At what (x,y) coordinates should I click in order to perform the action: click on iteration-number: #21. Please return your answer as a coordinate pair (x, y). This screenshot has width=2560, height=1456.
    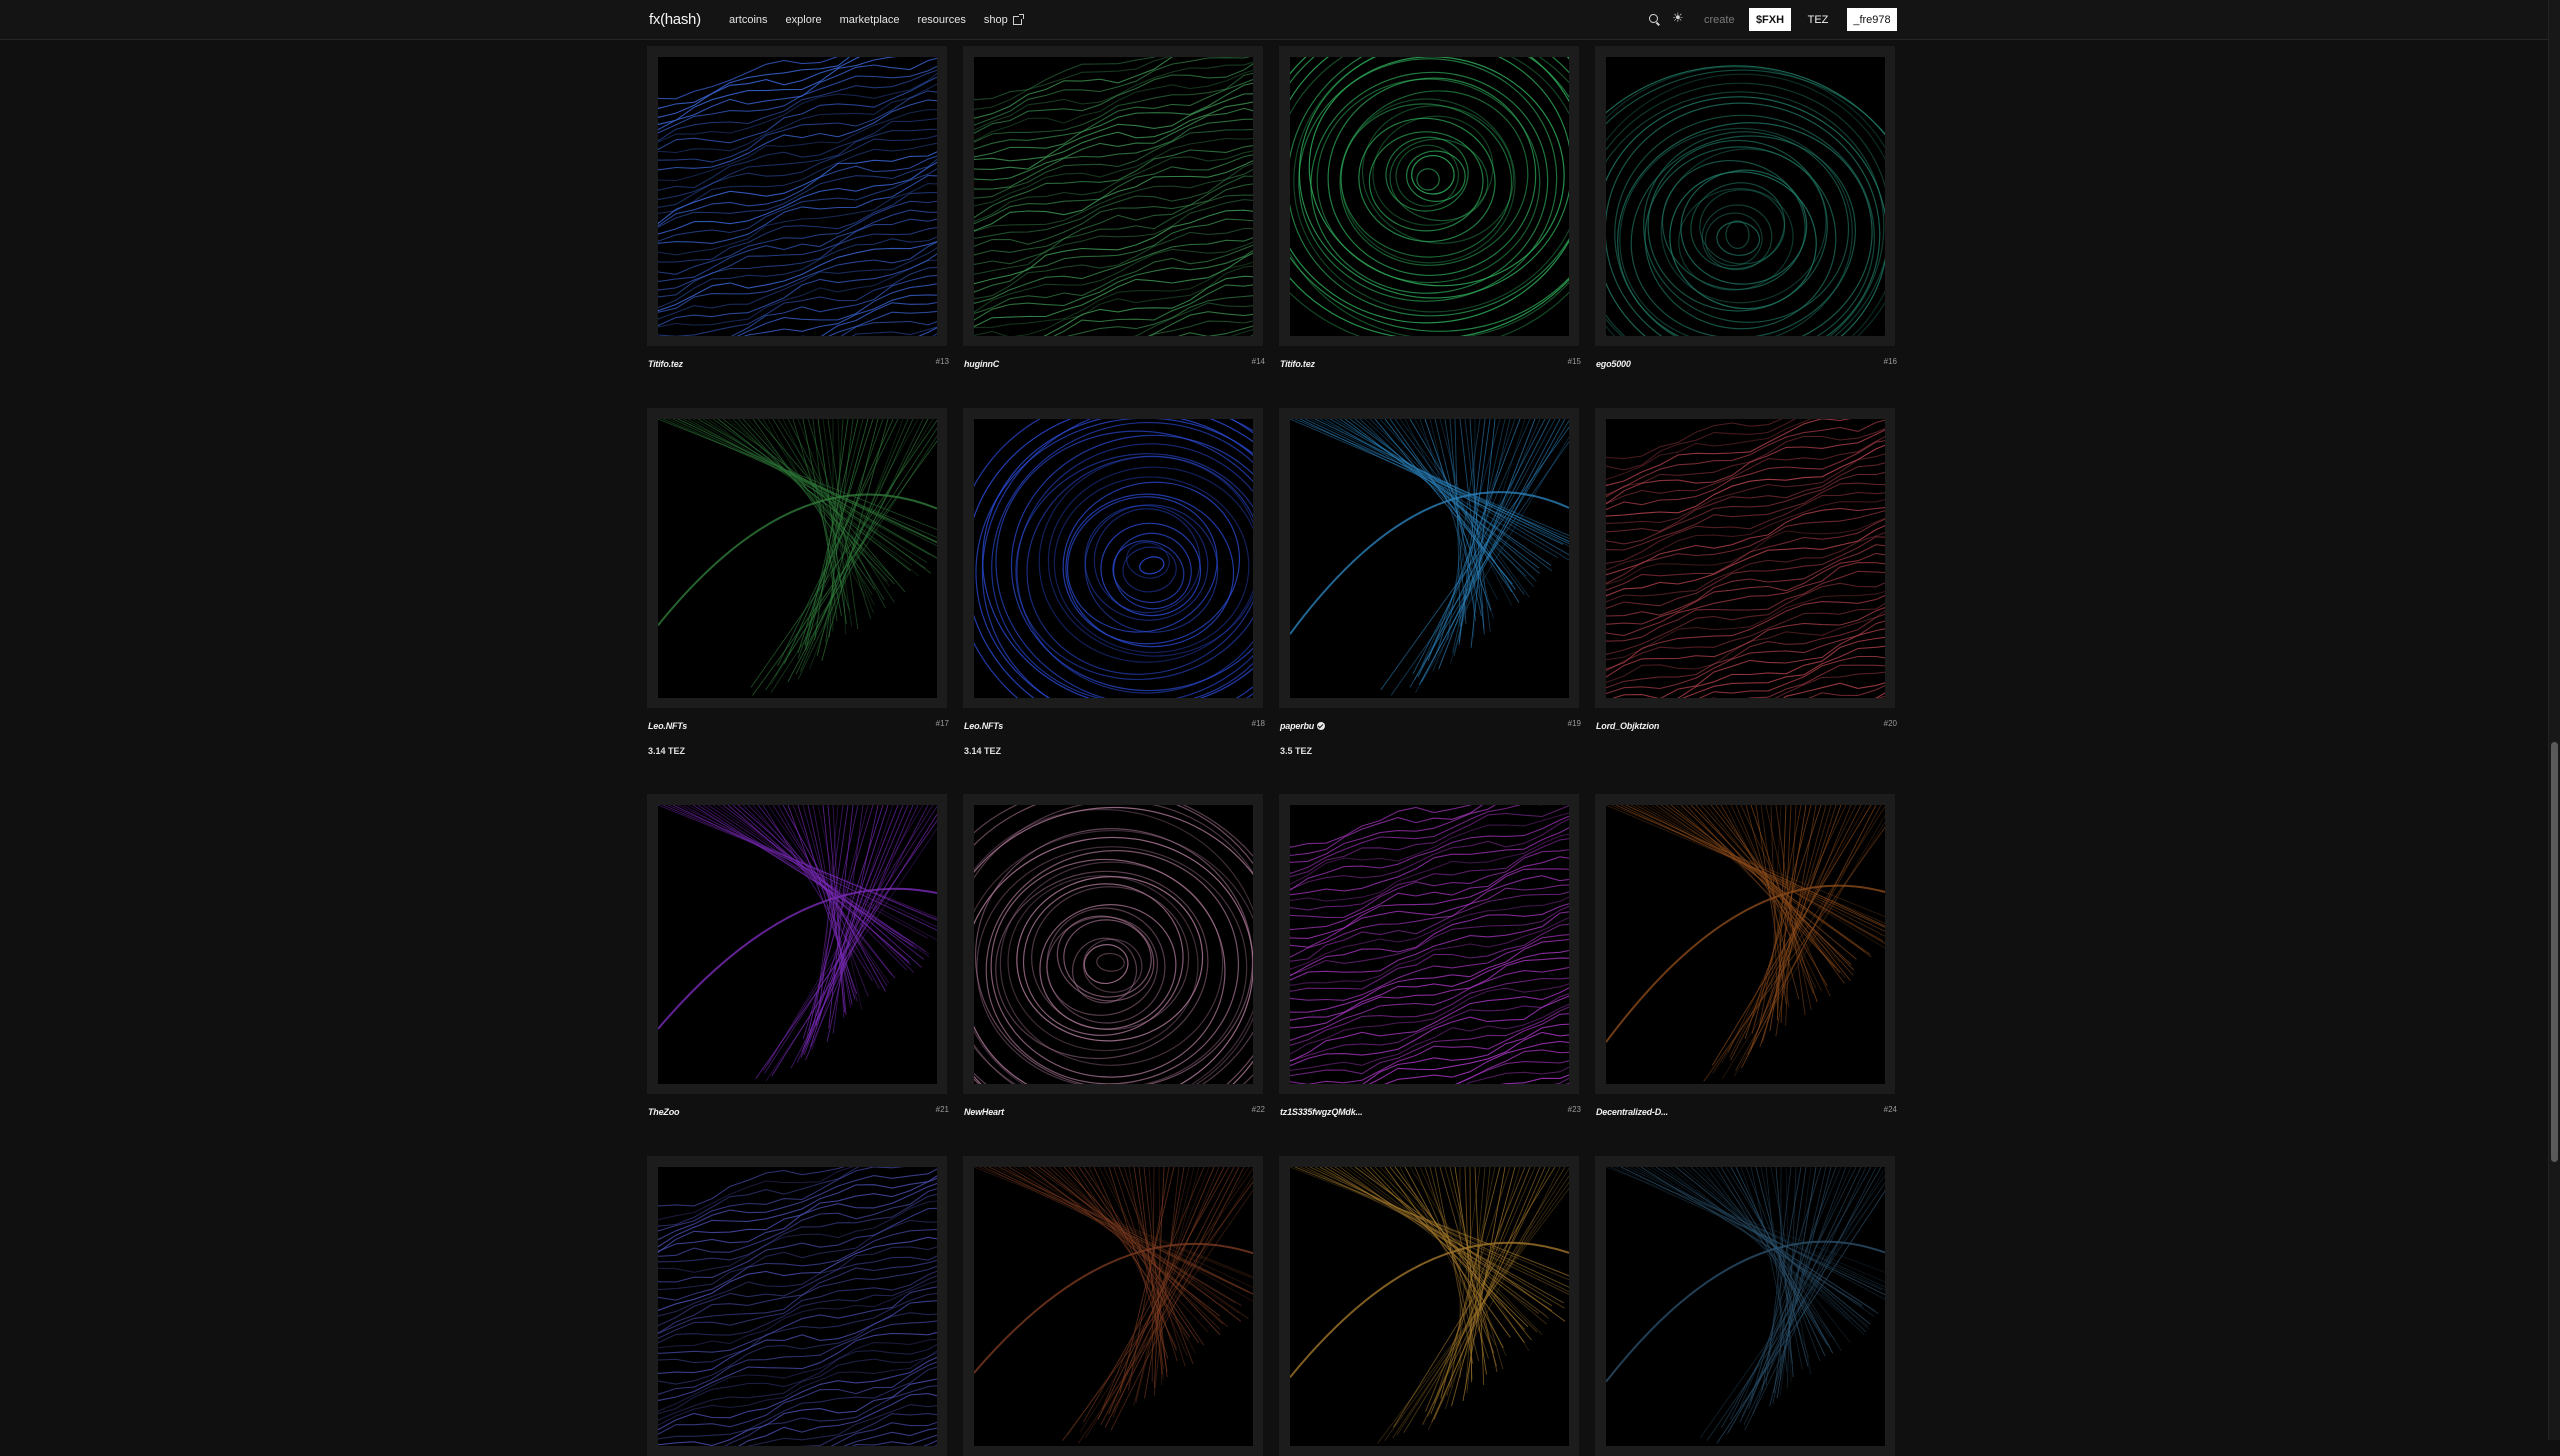
    Looking at the image, I should click on (942, 1109).